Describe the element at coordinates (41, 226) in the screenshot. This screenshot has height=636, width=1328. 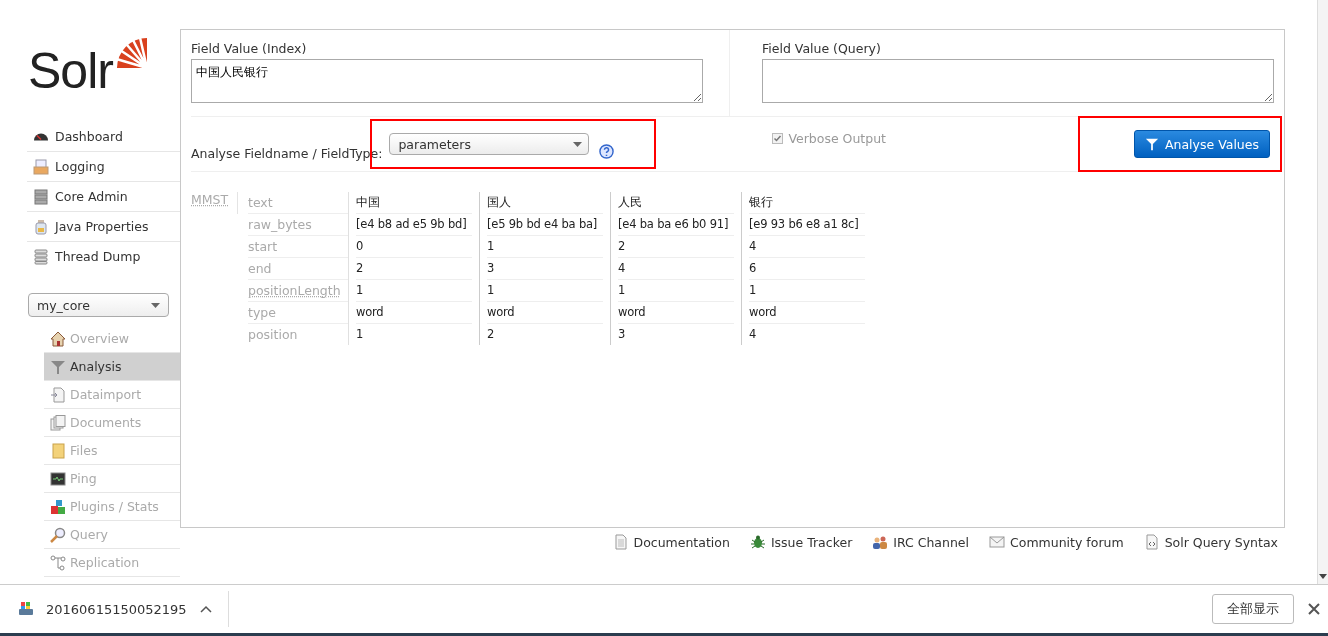
I see `jar-icon` at that location.